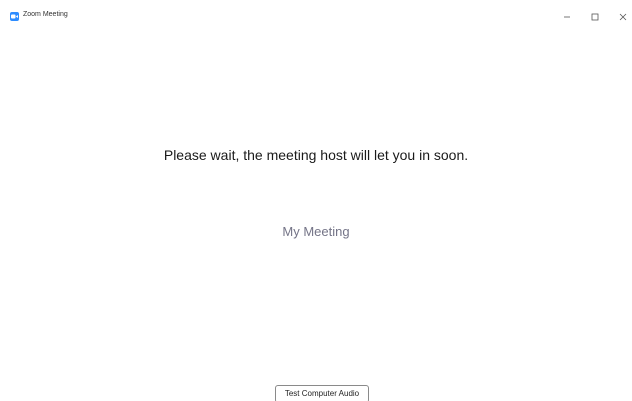 This screenshot has height=401, width=632. Describe the element at coordinates (14, 16) in the screenshot. I see `zoom-logo-icon` at that location.